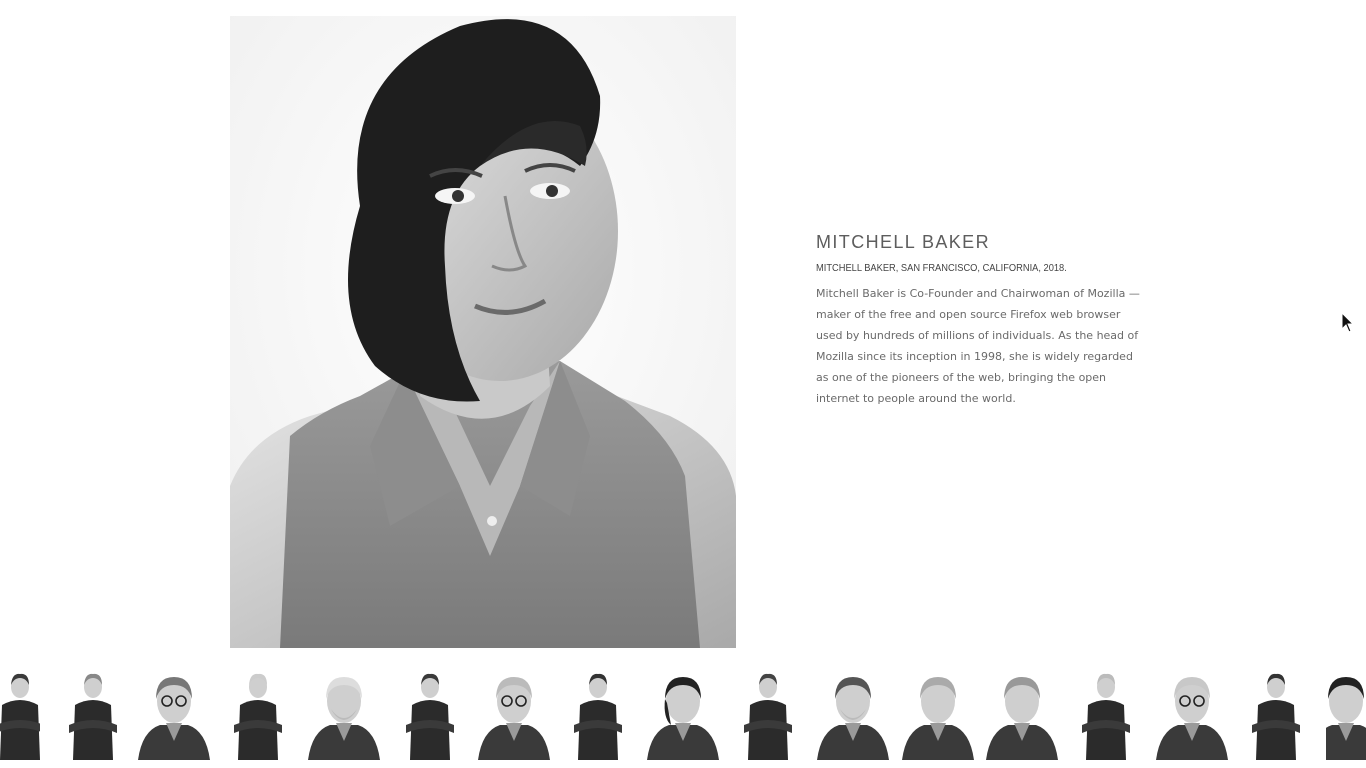  I want to click on portrait-thumbnail-strip, so click(683, 715).